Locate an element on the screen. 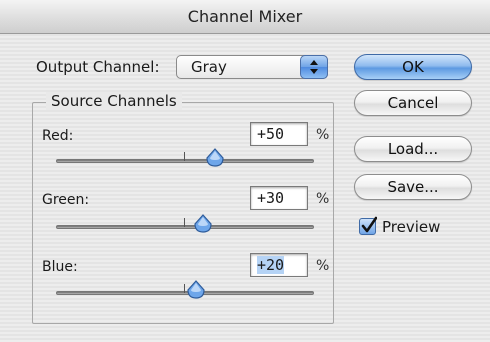 This screenshot has height=342, width=490. output-channel-label: Output Channel: is located at coordinates (98, 67).